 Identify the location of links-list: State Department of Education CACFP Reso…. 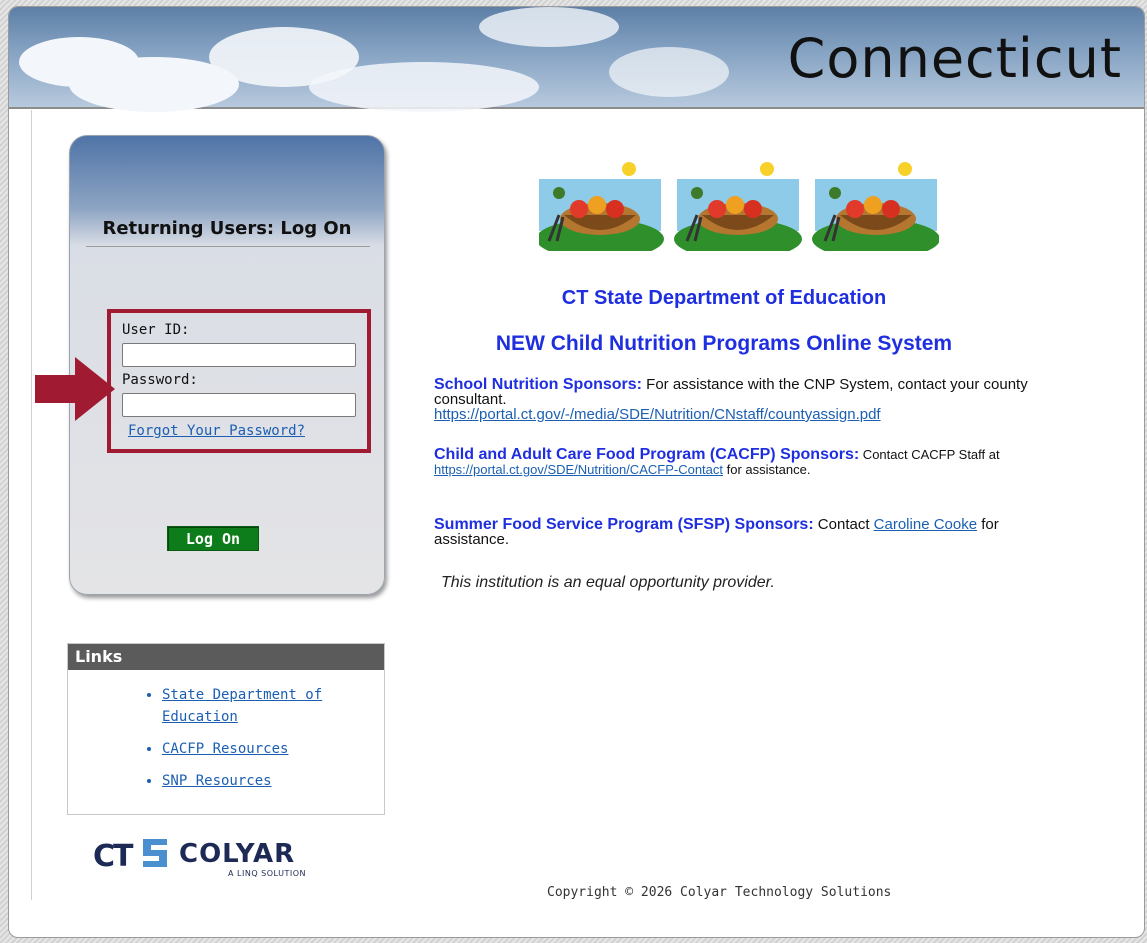
(226, 738).